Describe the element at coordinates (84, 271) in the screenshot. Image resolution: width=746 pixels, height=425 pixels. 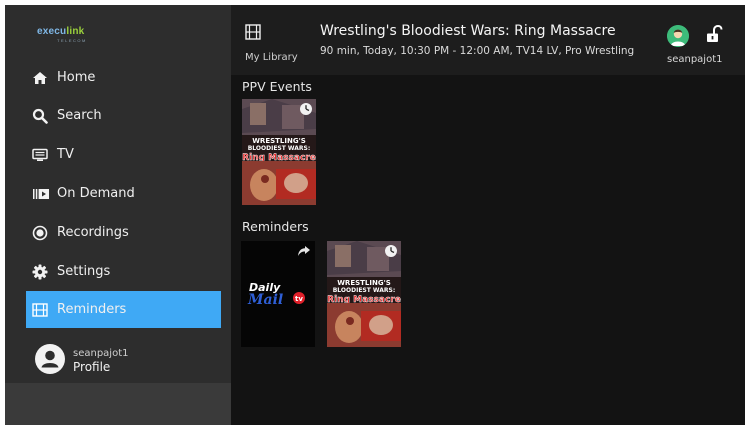
I see `nav-label-settings: Settings` at that location.